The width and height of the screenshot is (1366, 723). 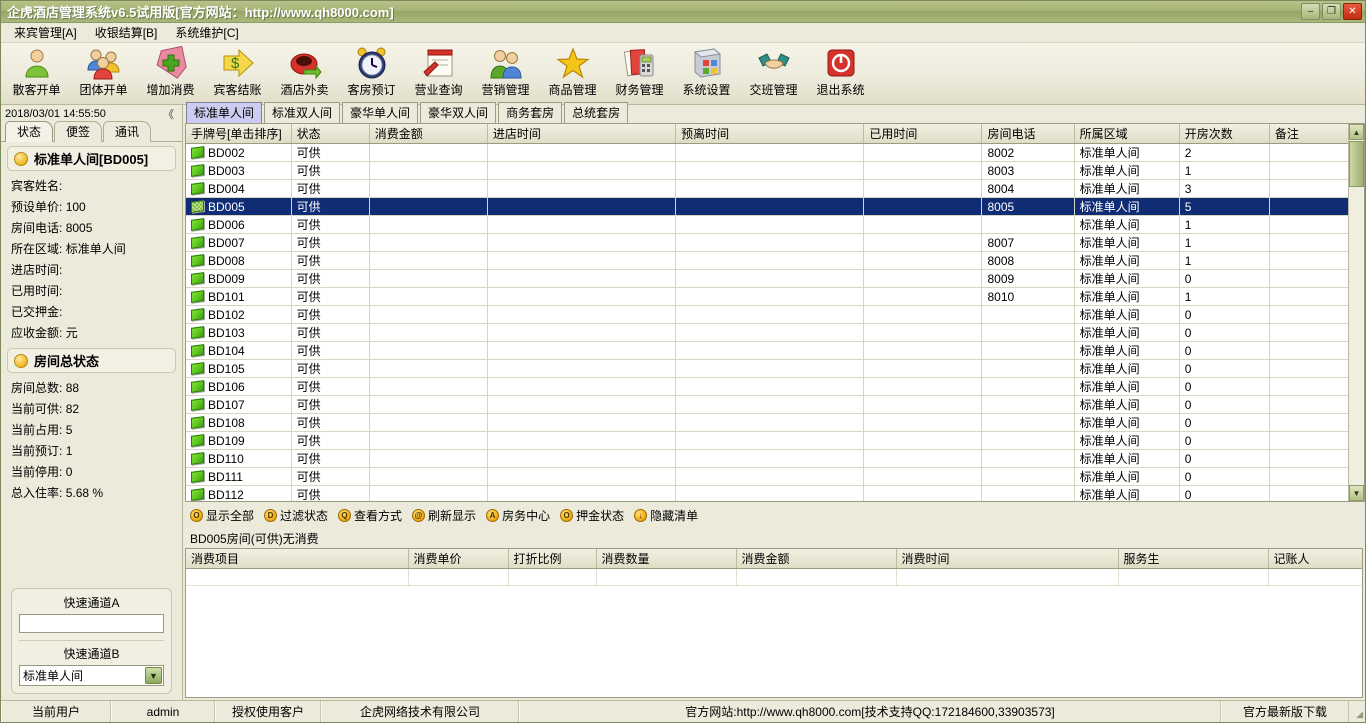 I want to click on collapse-sidebar-icon: 《, so click(x=170, y=114).